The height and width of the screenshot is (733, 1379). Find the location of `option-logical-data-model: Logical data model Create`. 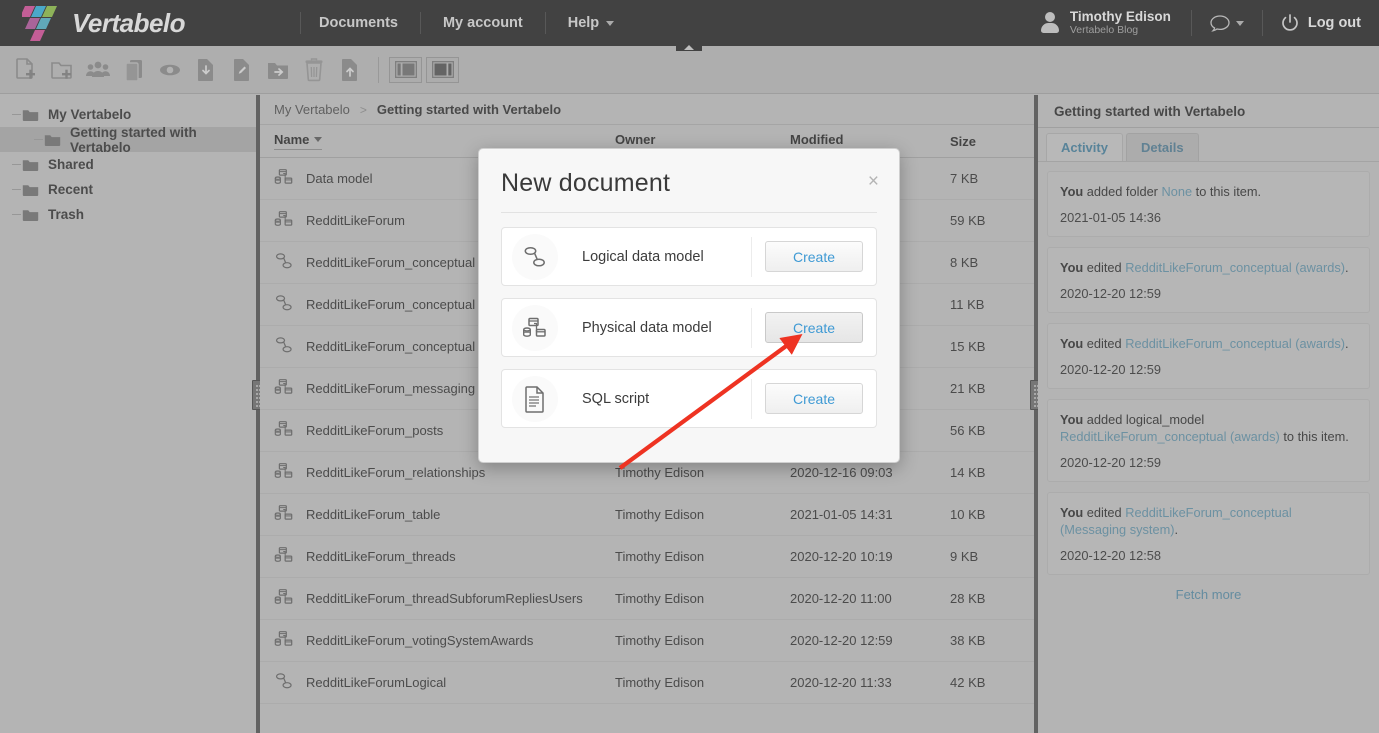

option-logical-data-model: Logical data model Create is located at coordinates (689, 256).